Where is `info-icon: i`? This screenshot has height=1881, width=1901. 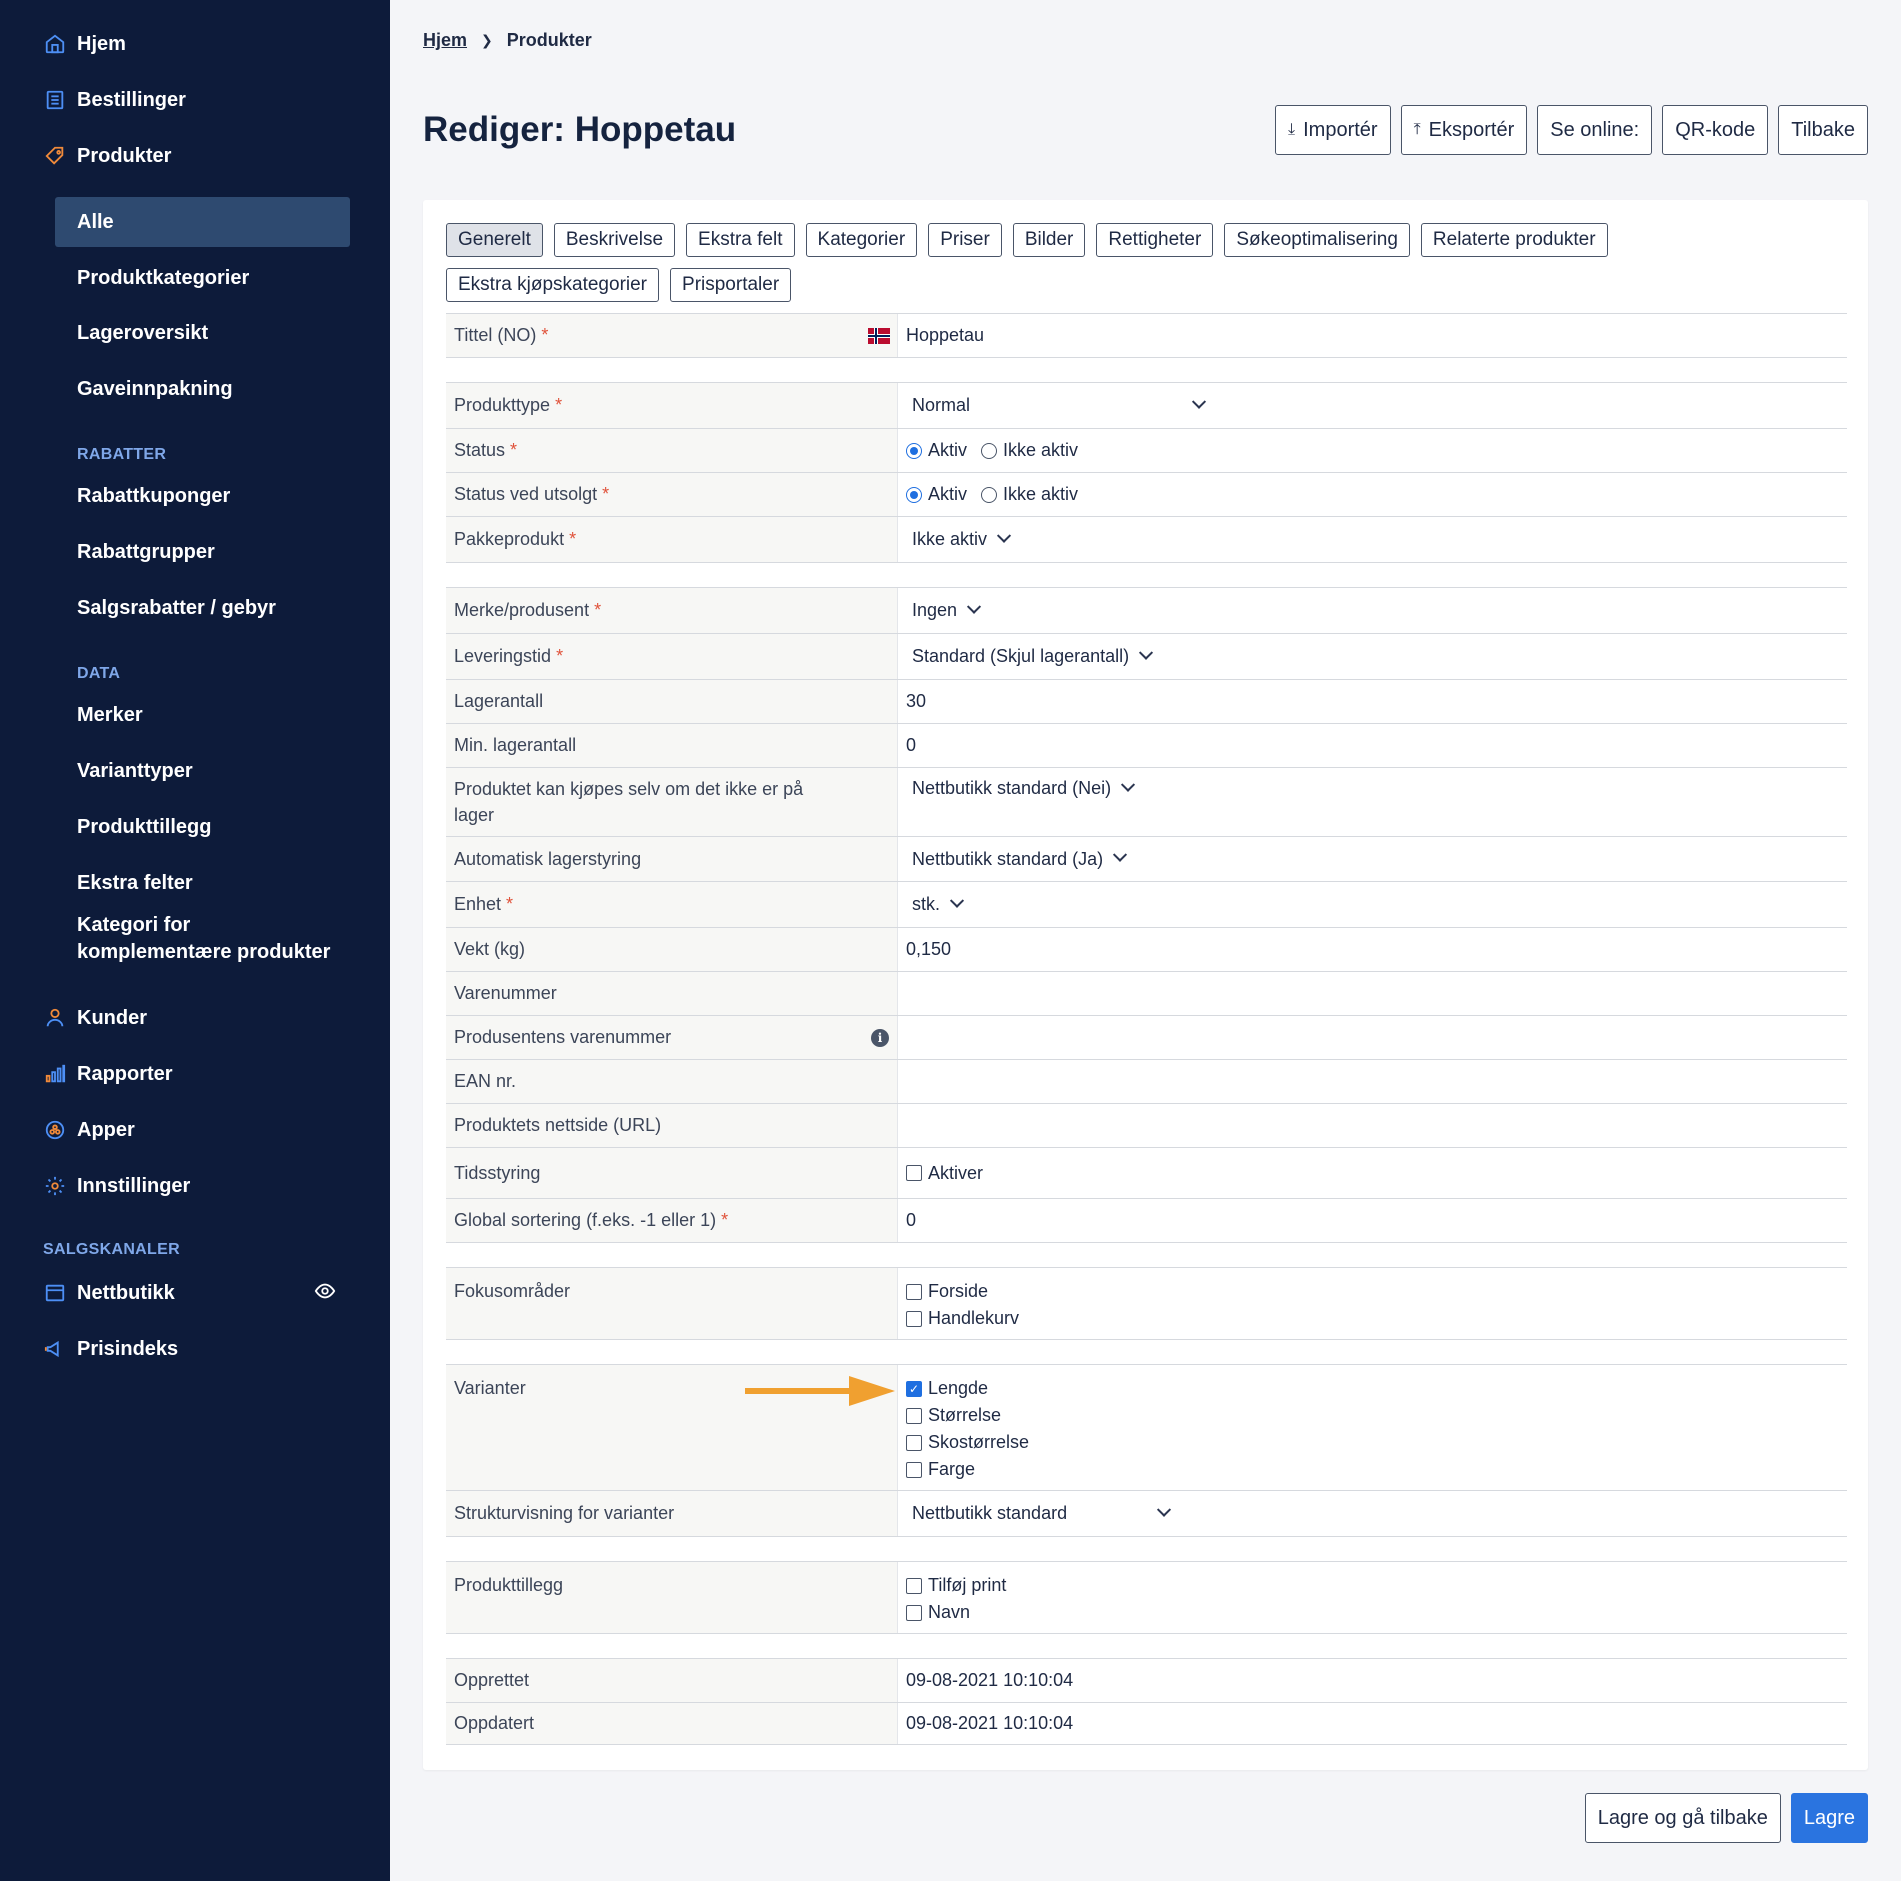 info-icon: i is located at coordinates (880, 1037).